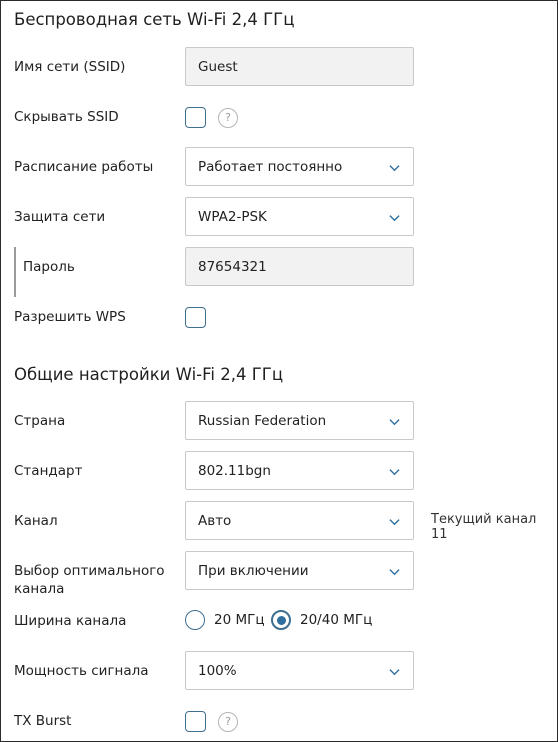 The width and height of the screenshot is (558, 742). Describe the element at coordinates (70, 317) in the screenshot. I see `wps-label: Разрешить WPS` at that location.